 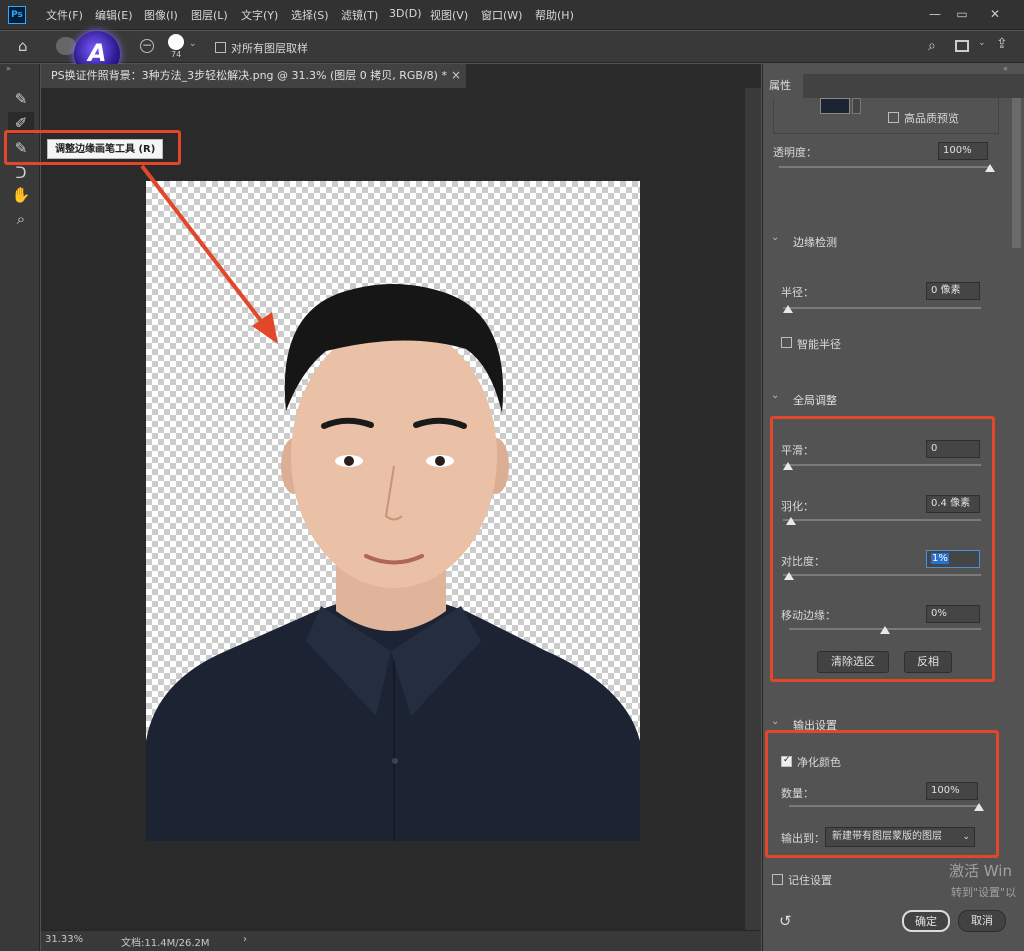 I want to click on sample-all-layers-checkbox, so click(x=220, y=47).